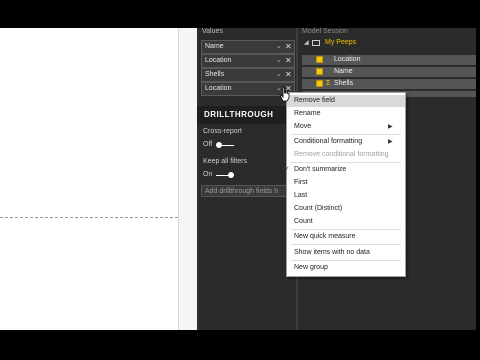  What do you see at coordinates (303, 126) in the screenshot?
I see `menu-item-label: Move` at bounding box center [303, 126].